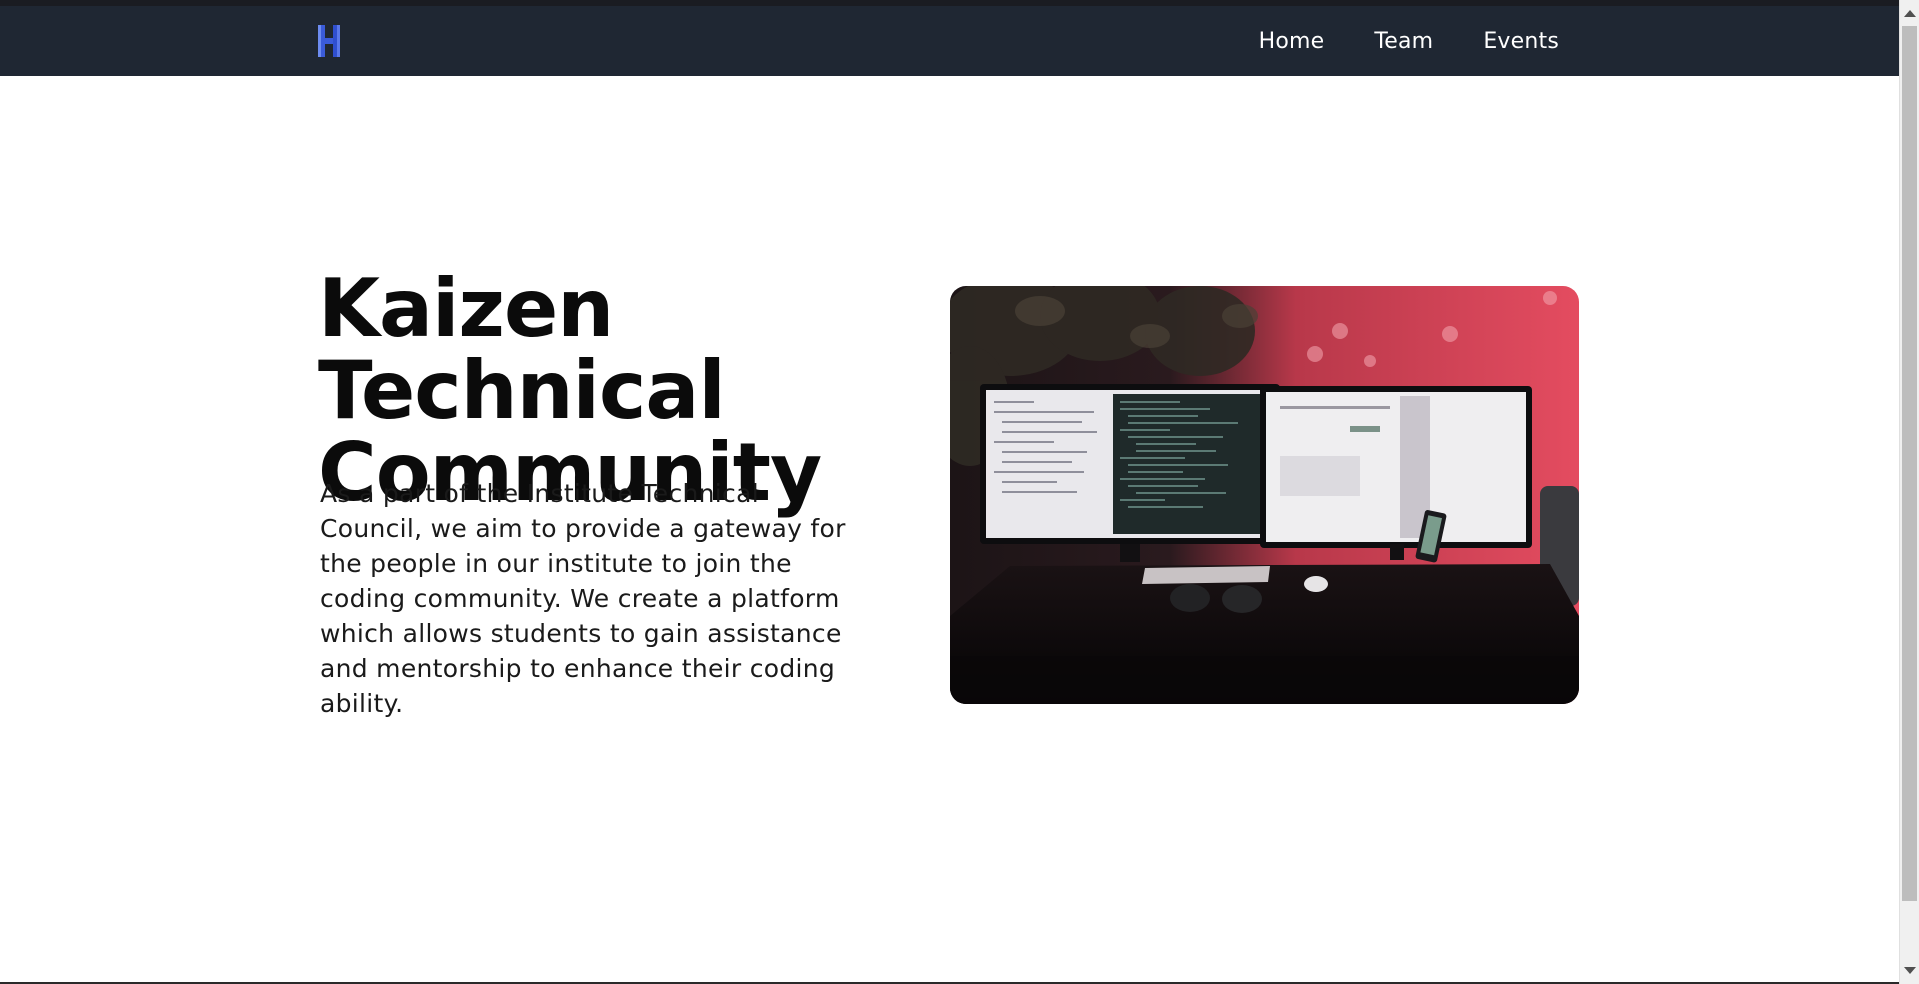  What do you see at coordinates (1909, 463) in the screenshot?
I see `scrollbar-thumb` at bounding box center [1909, 463].